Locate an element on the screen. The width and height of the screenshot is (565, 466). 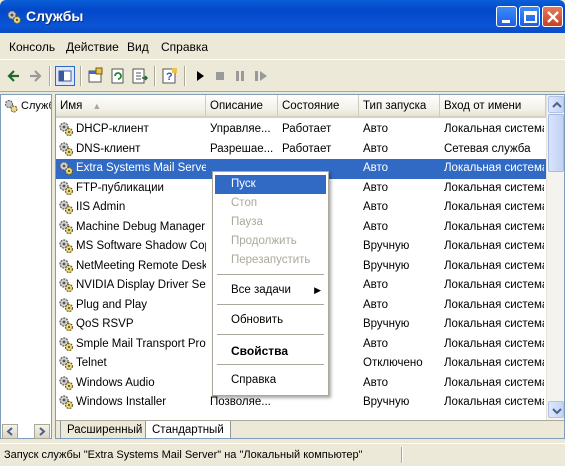
context-help: Справка is located at coordinates (270, 380).